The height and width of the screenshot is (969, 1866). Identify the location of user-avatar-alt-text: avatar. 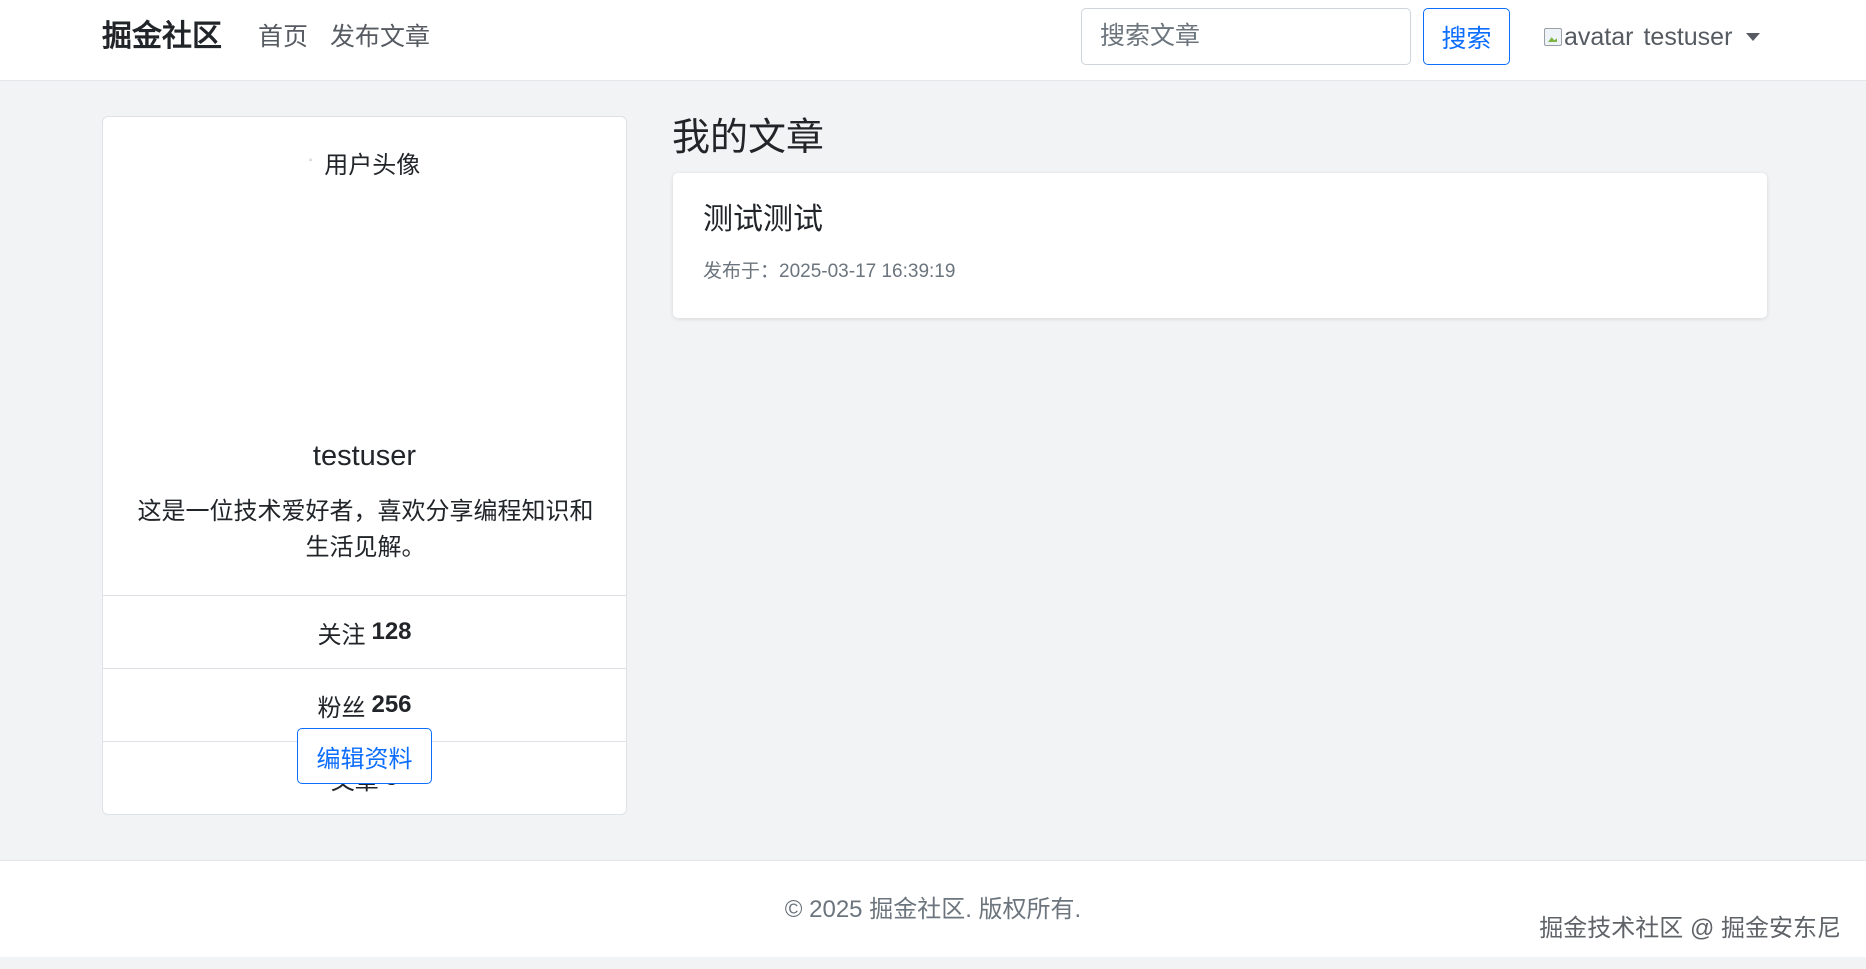
(1599, 36).